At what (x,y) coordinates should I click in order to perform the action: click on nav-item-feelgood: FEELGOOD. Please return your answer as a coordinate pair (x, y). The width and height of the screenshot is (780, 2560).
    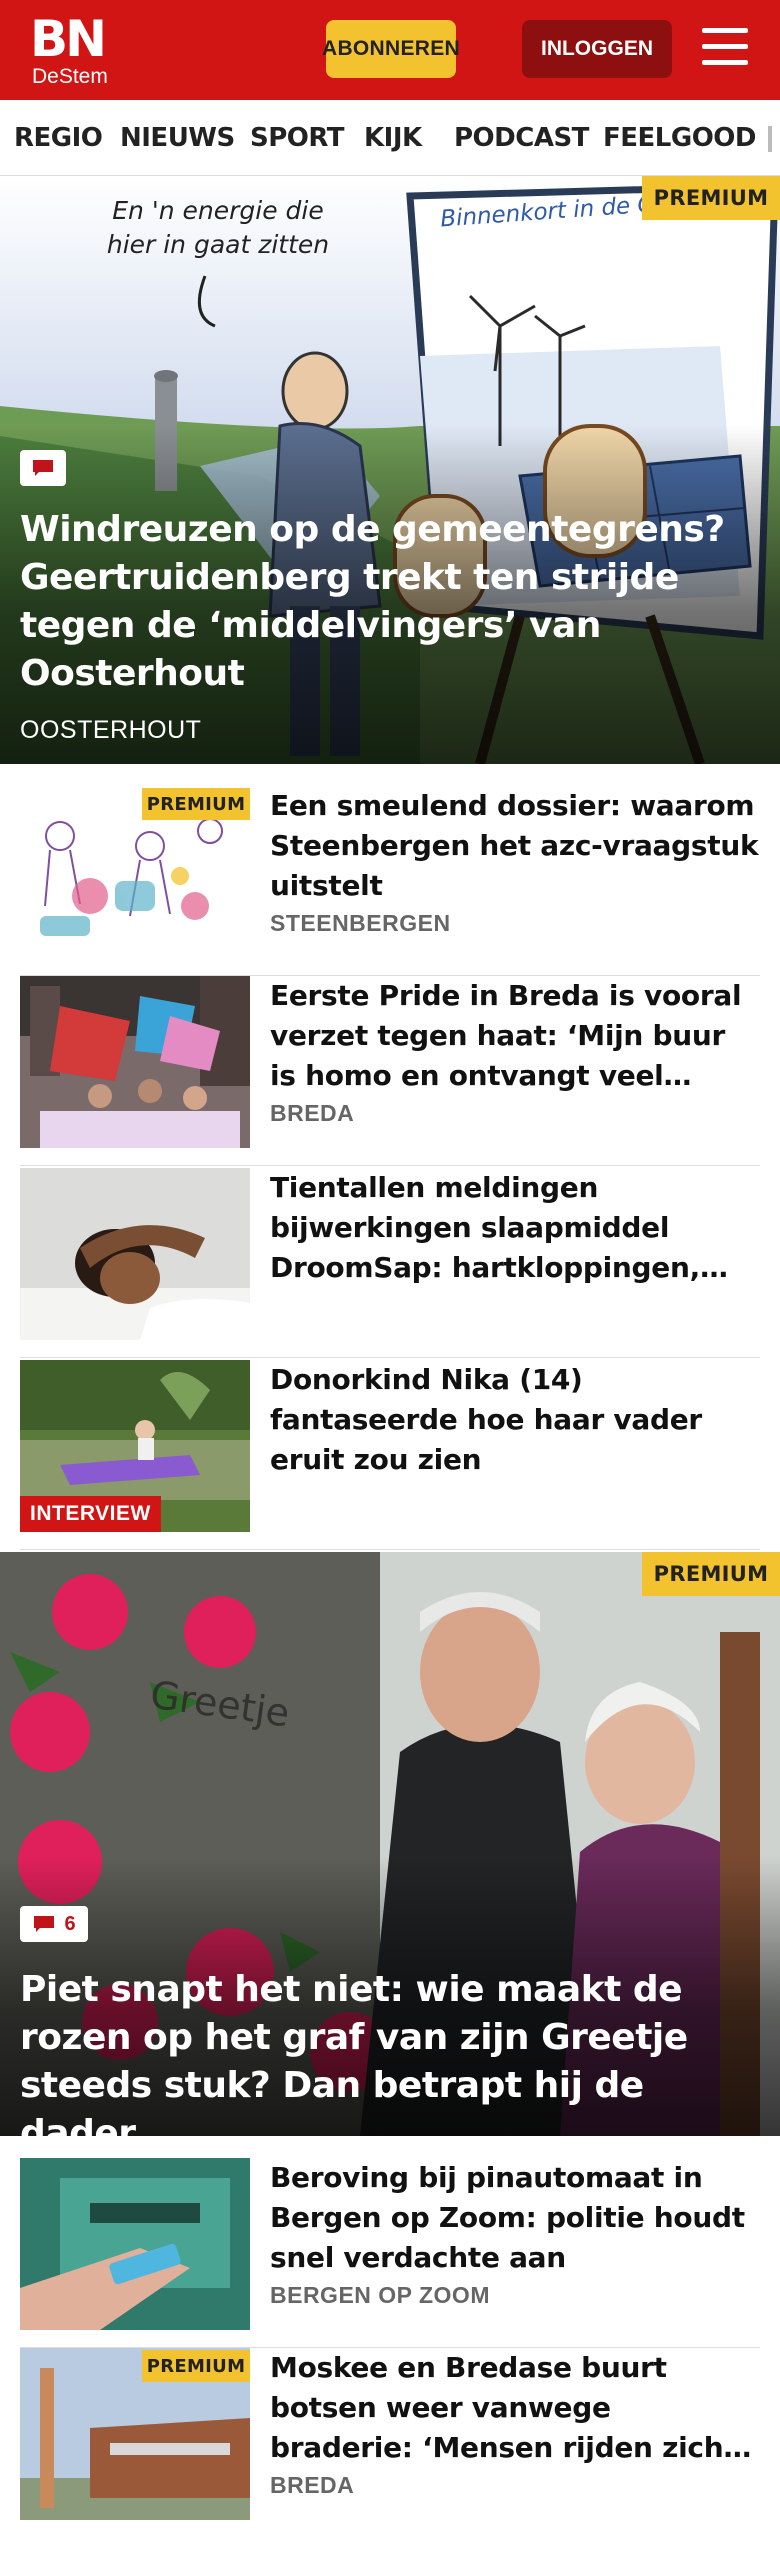
    Looking at the image, I should click on (679, 138).